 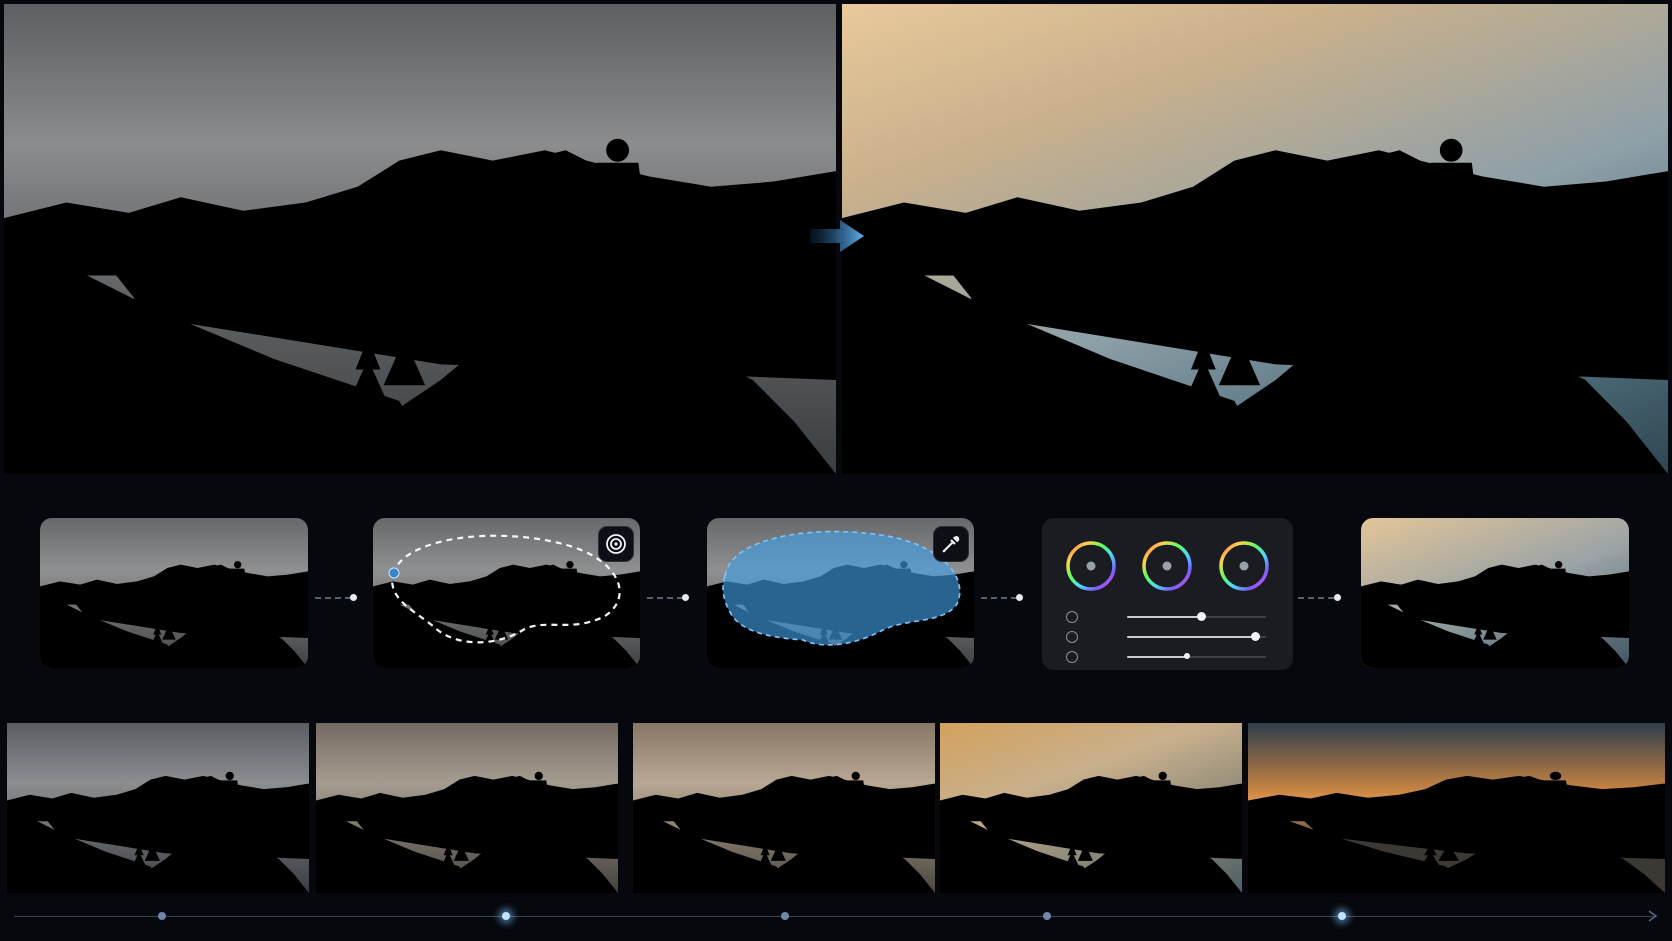 I want to click on midtones-wheel, so click(x=1167, y=566).